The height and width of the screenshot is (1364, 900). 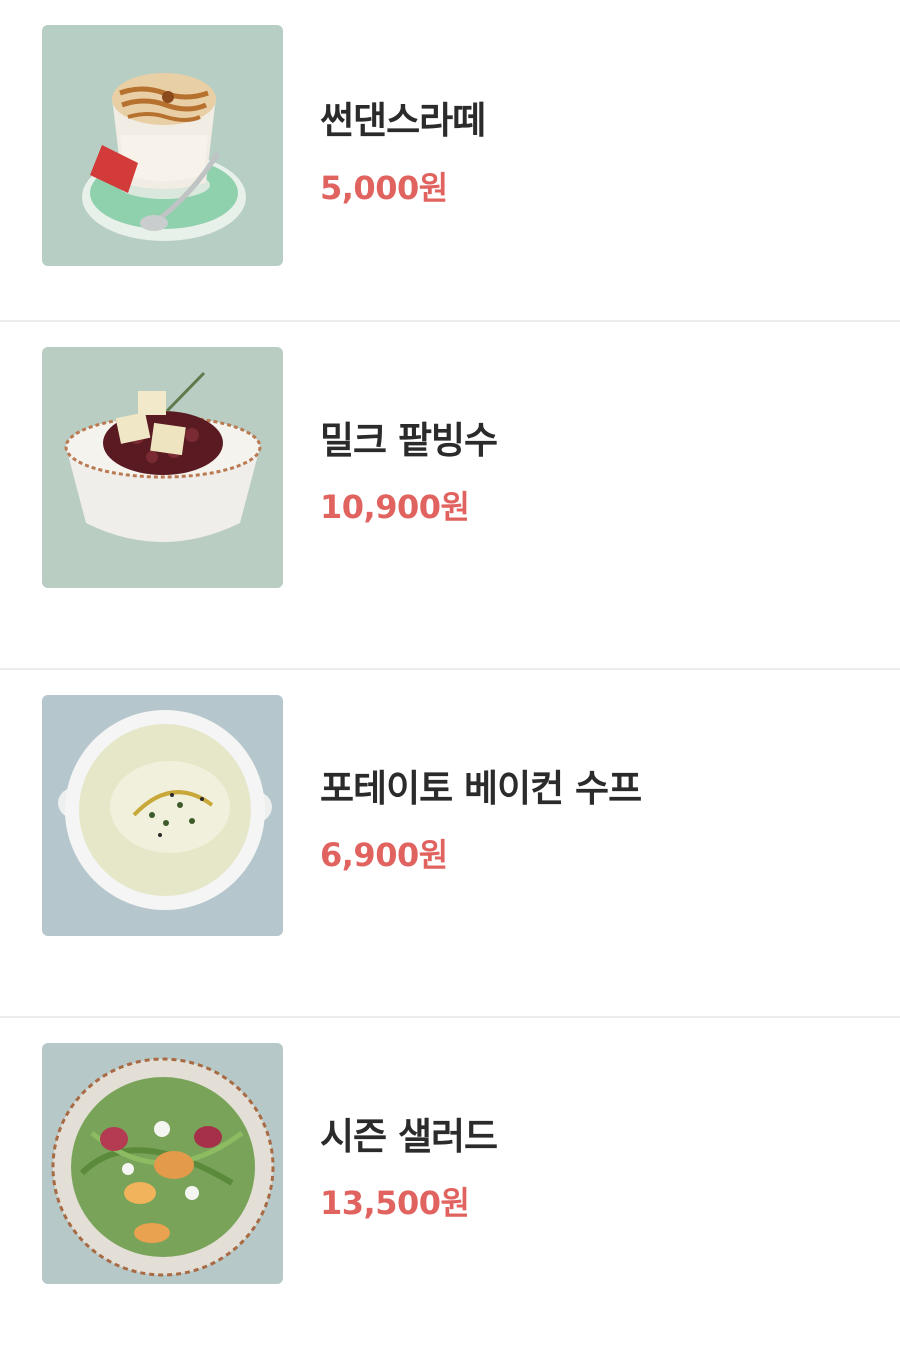 I want to click on menu-item-name: 썬댄스라떼, so click(x=403, y=120).